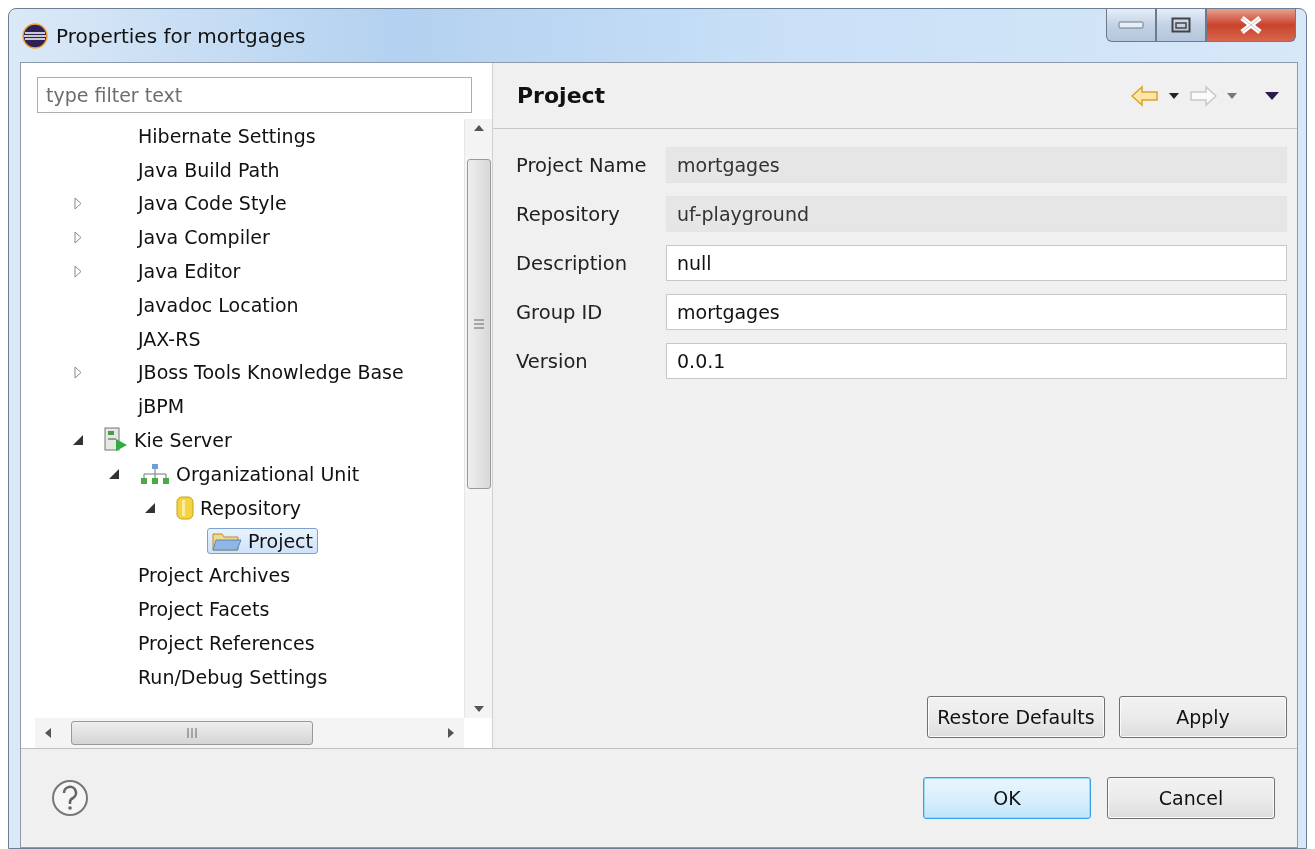  What do you see at coordinates (204, 237) in the screenshot?
I see `tree-item: Java Compiler` at bounding box center [204, 237].